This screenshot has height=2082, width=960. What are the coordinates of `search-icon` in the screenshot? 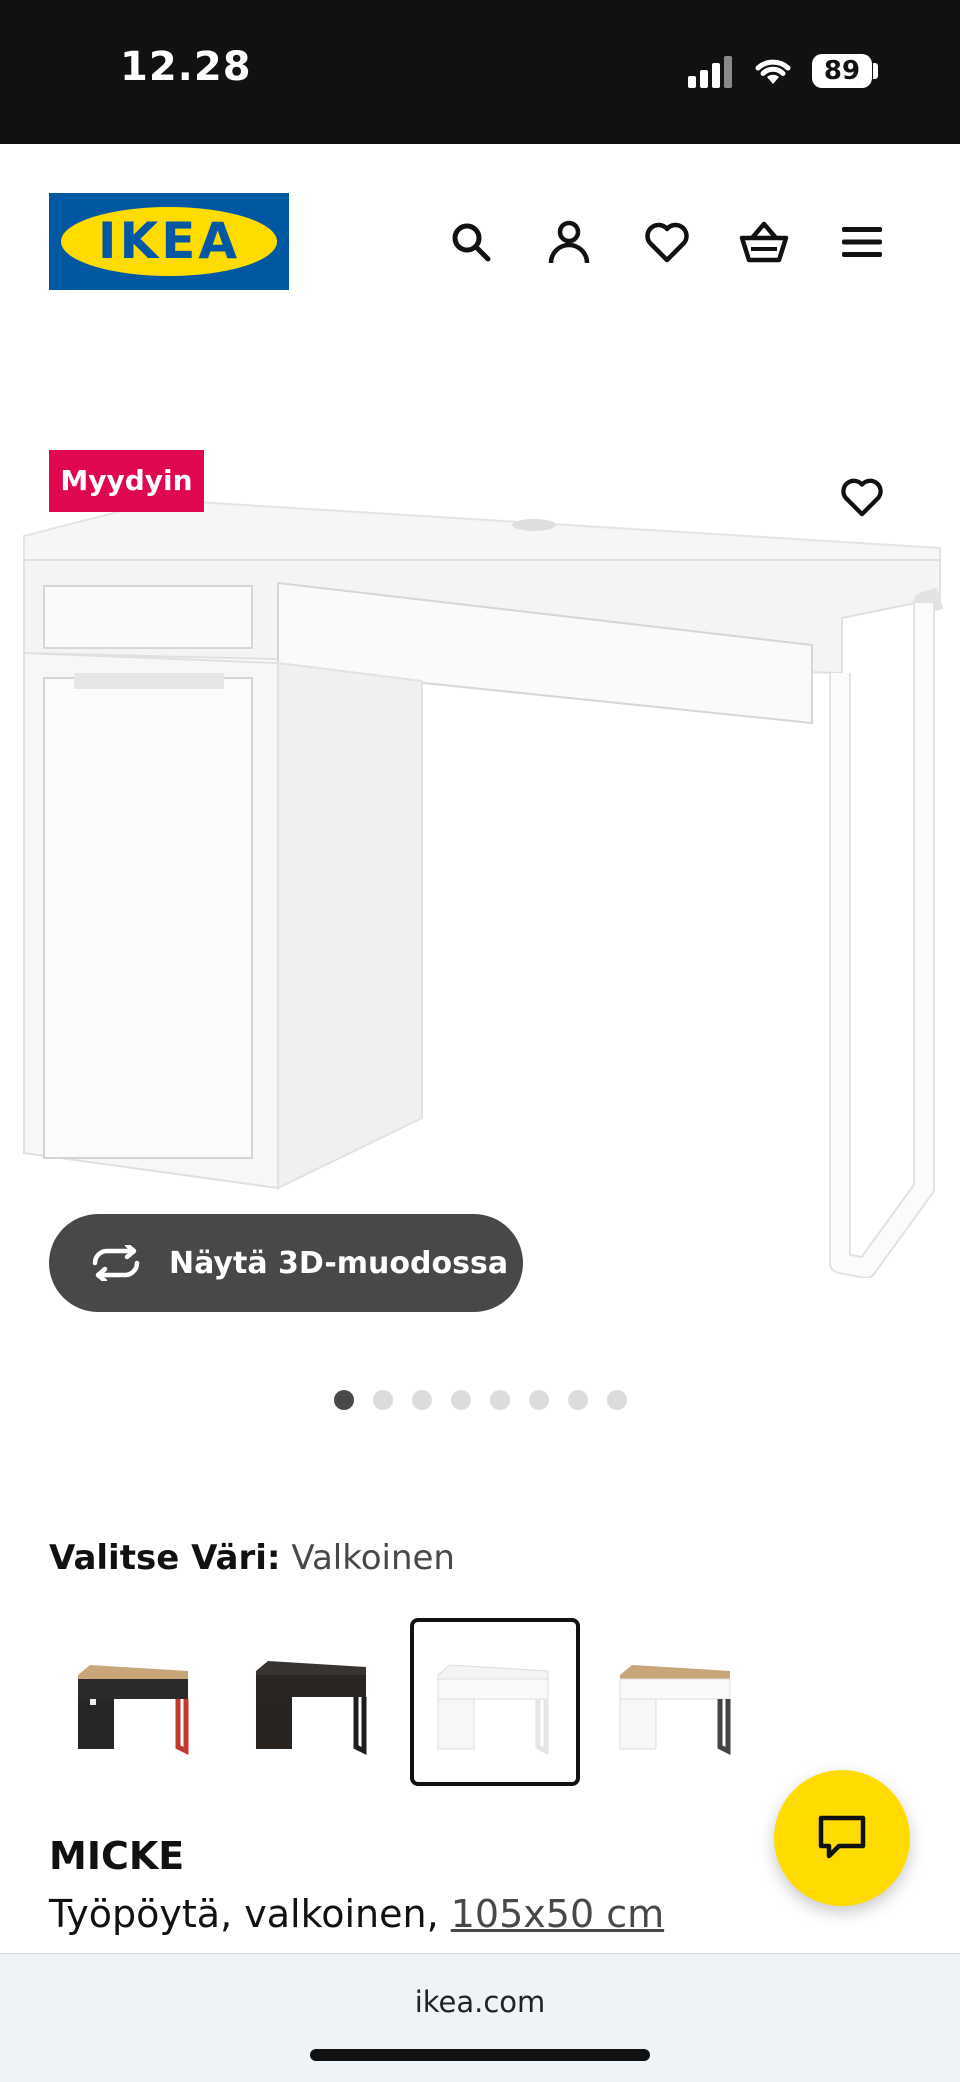 It's located at (471, 242).